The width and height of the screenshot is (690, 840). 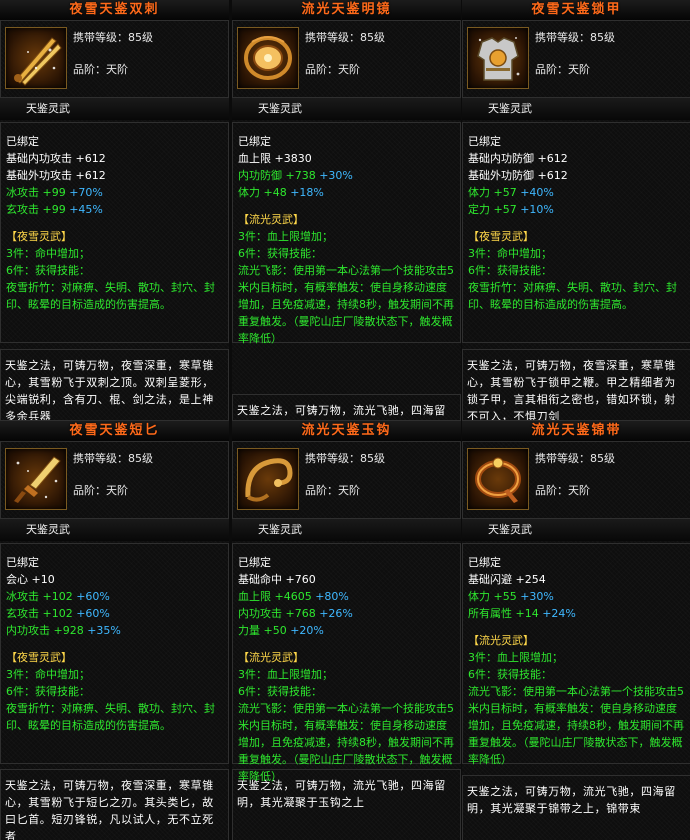 I want to click on item-name: 夜雪天鉴锁甲, so click(x=576, y=10).